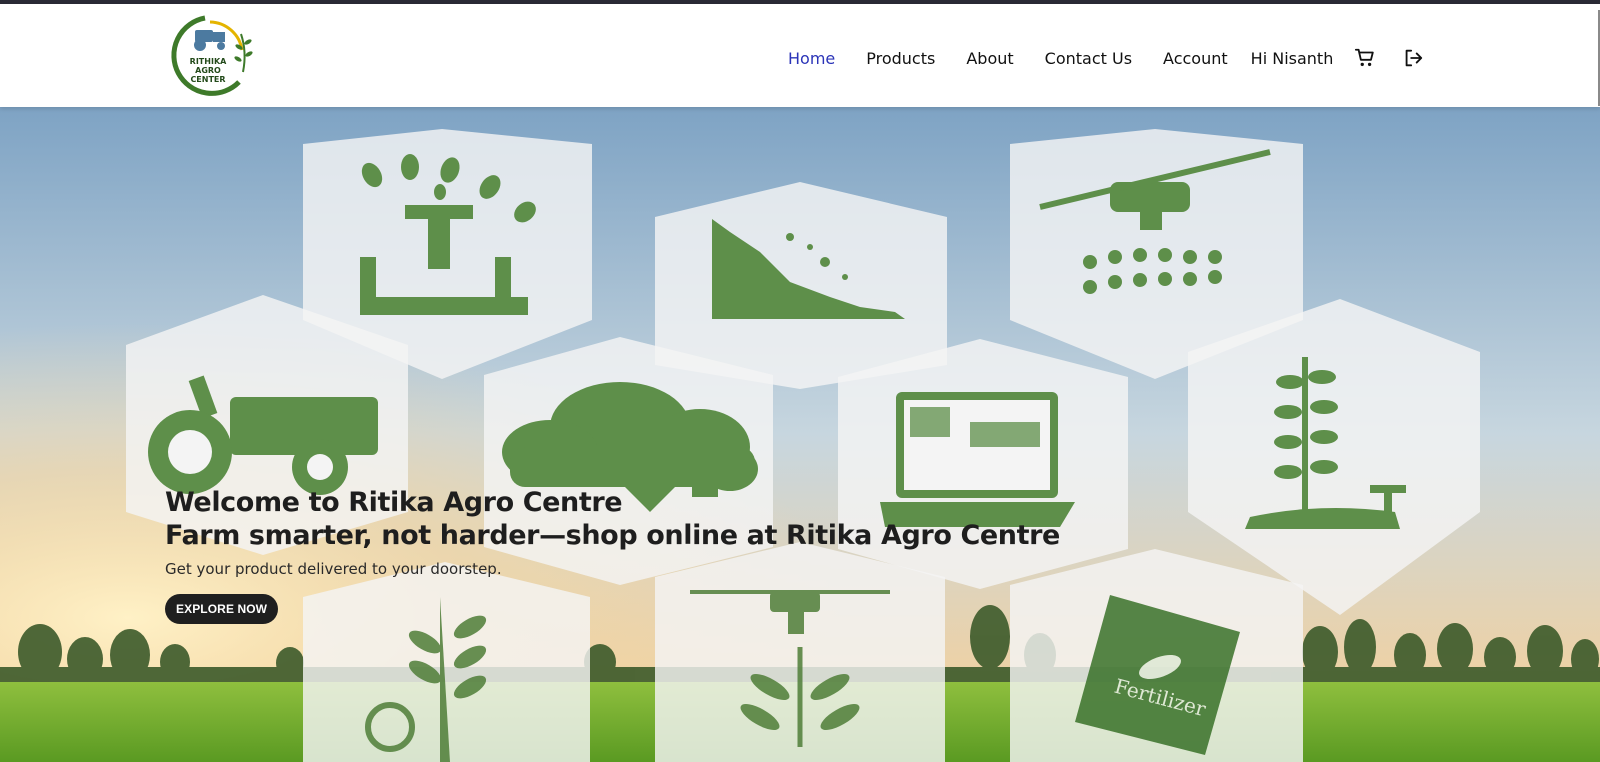 The width and height of the screenshot is (1600, 762). I want to click on hero-title: Welcome to Ritika Agro Centre, so click(394, 502).